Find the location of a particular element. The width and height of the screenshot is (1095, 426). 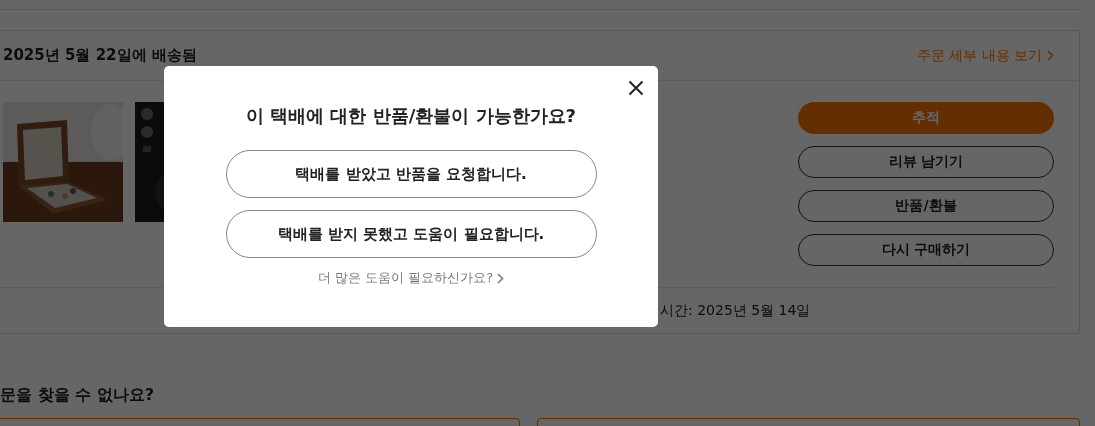

section-title: 문을 찾을 수 없나요? is located at coordinates (77, 395).